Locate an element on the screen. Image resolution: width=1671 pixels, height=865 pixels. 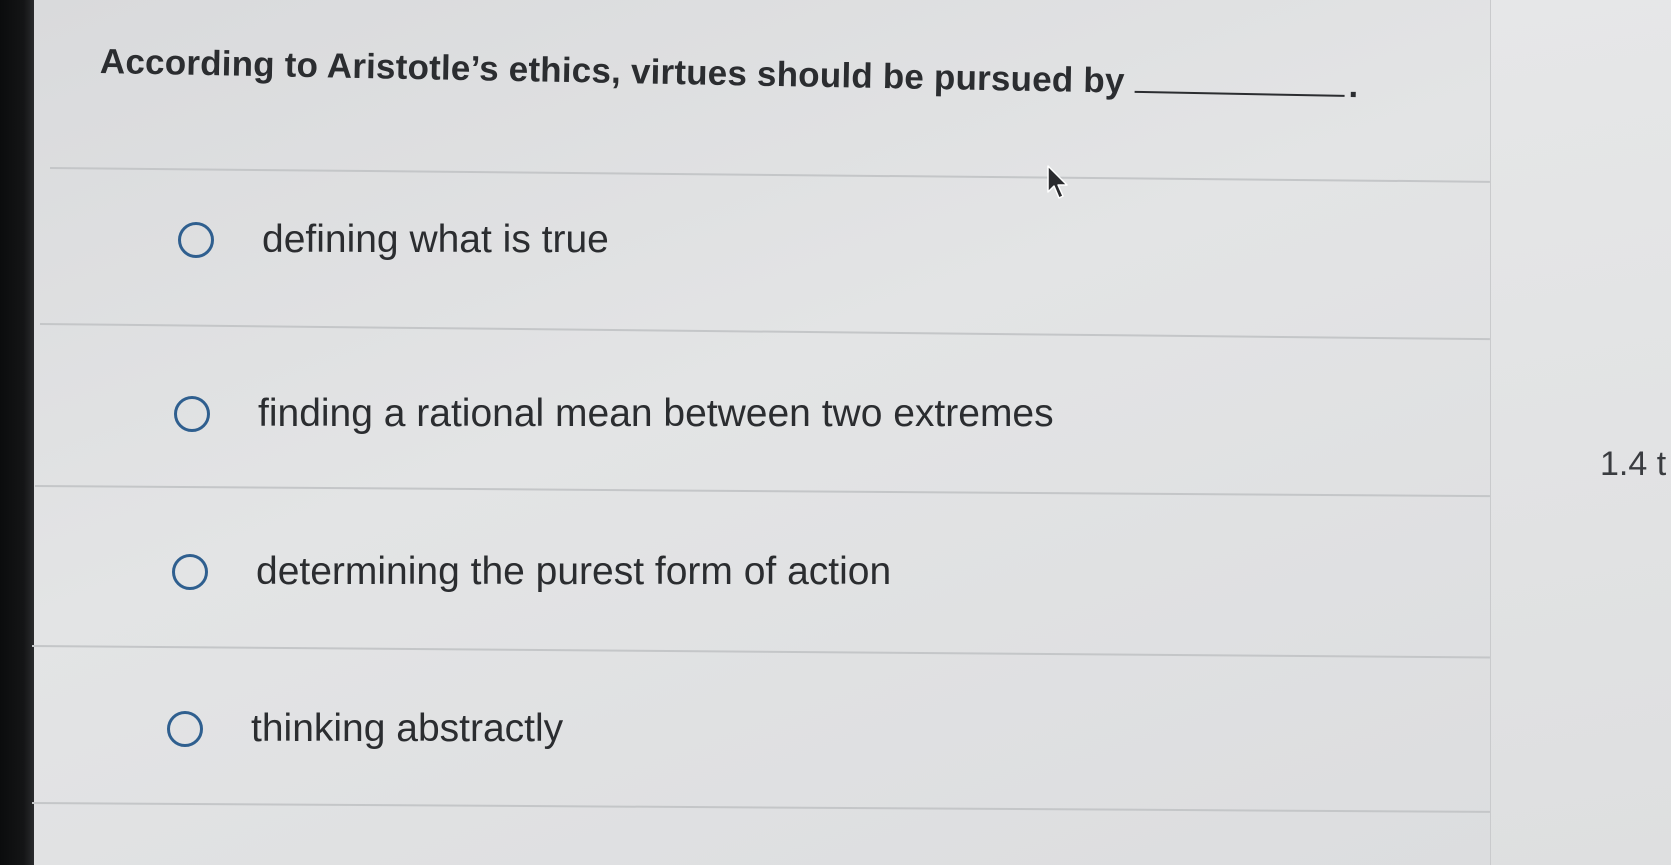
option-1: defining what is true is located at coordinates (393, 240).